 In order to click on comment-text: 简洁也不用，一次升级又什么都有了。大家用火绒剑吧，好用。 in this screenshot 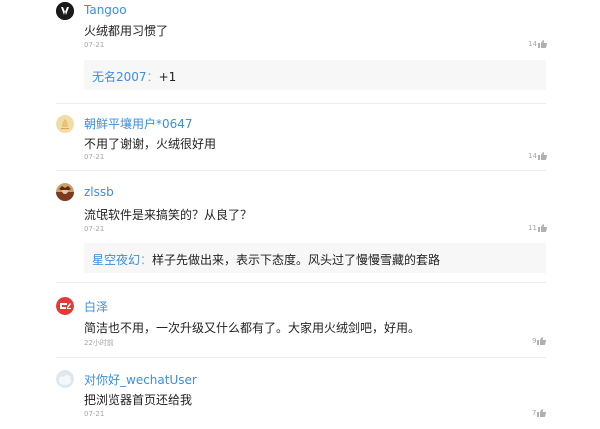, I will do `click(252, 328)`.